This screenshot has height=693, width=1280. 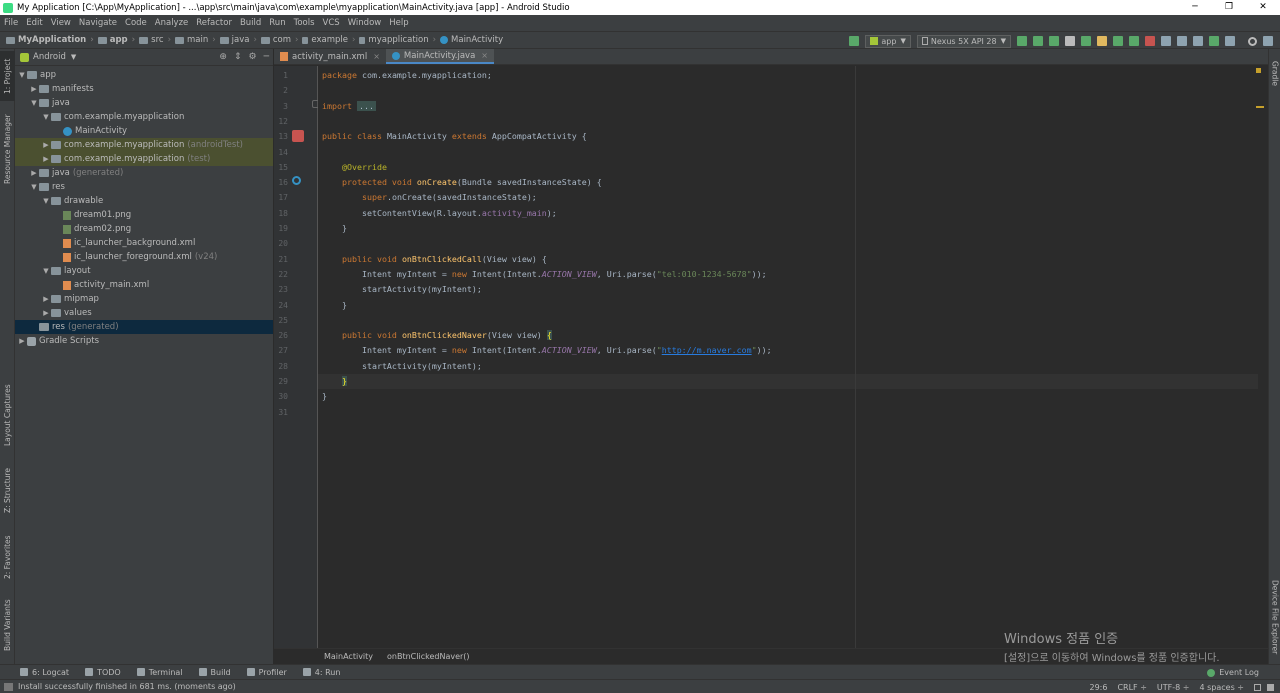 What do you see at coordinates (144, 257) in the screenshot?
I see `tree-item: ic_launcher_foreground.xml (v24)` at bounding box center [144, 257].